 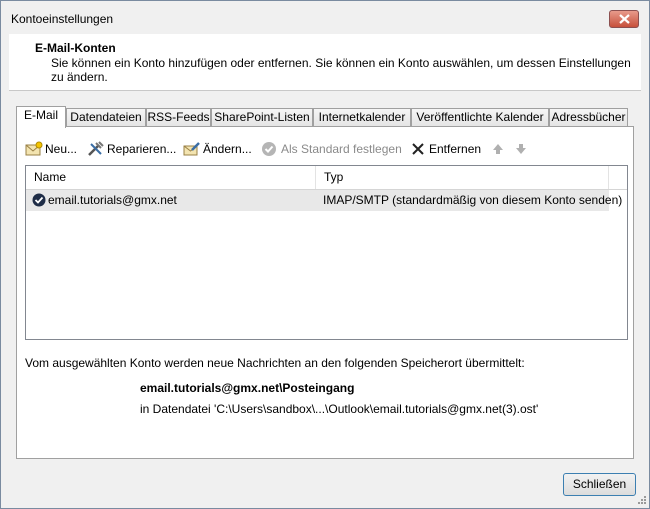 I want to click on delete-x-icon, so click(x=418, y=149).